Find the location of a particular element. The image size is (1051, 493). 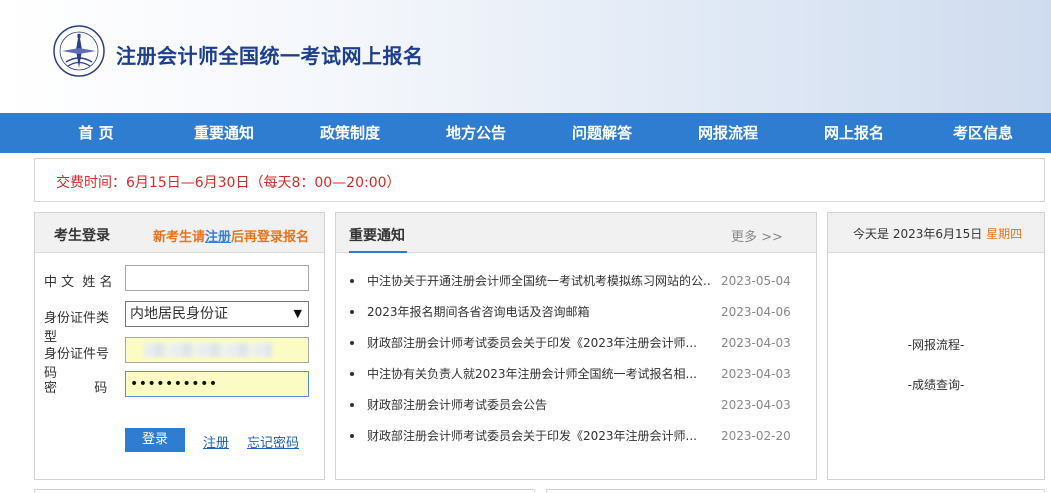

notice-item-date: 2023-04-06 is located at coordinates (756, 312).